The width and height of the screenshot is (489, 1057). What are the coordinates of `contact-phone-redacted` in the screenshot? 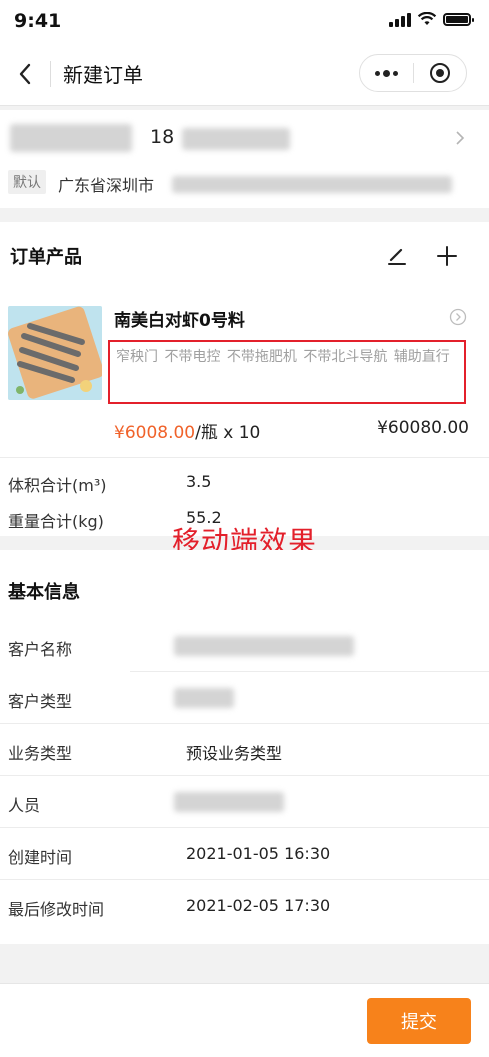 It's located at (236, 139).